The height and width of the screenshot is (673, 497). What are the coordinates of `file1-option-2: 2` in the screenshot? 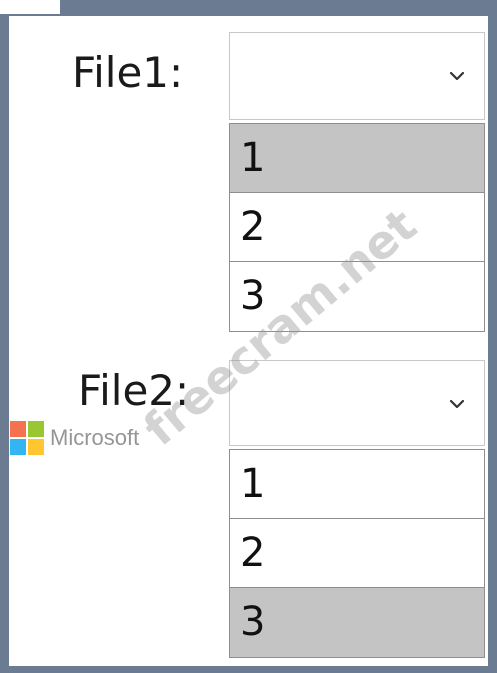 It's located at (357, 227).